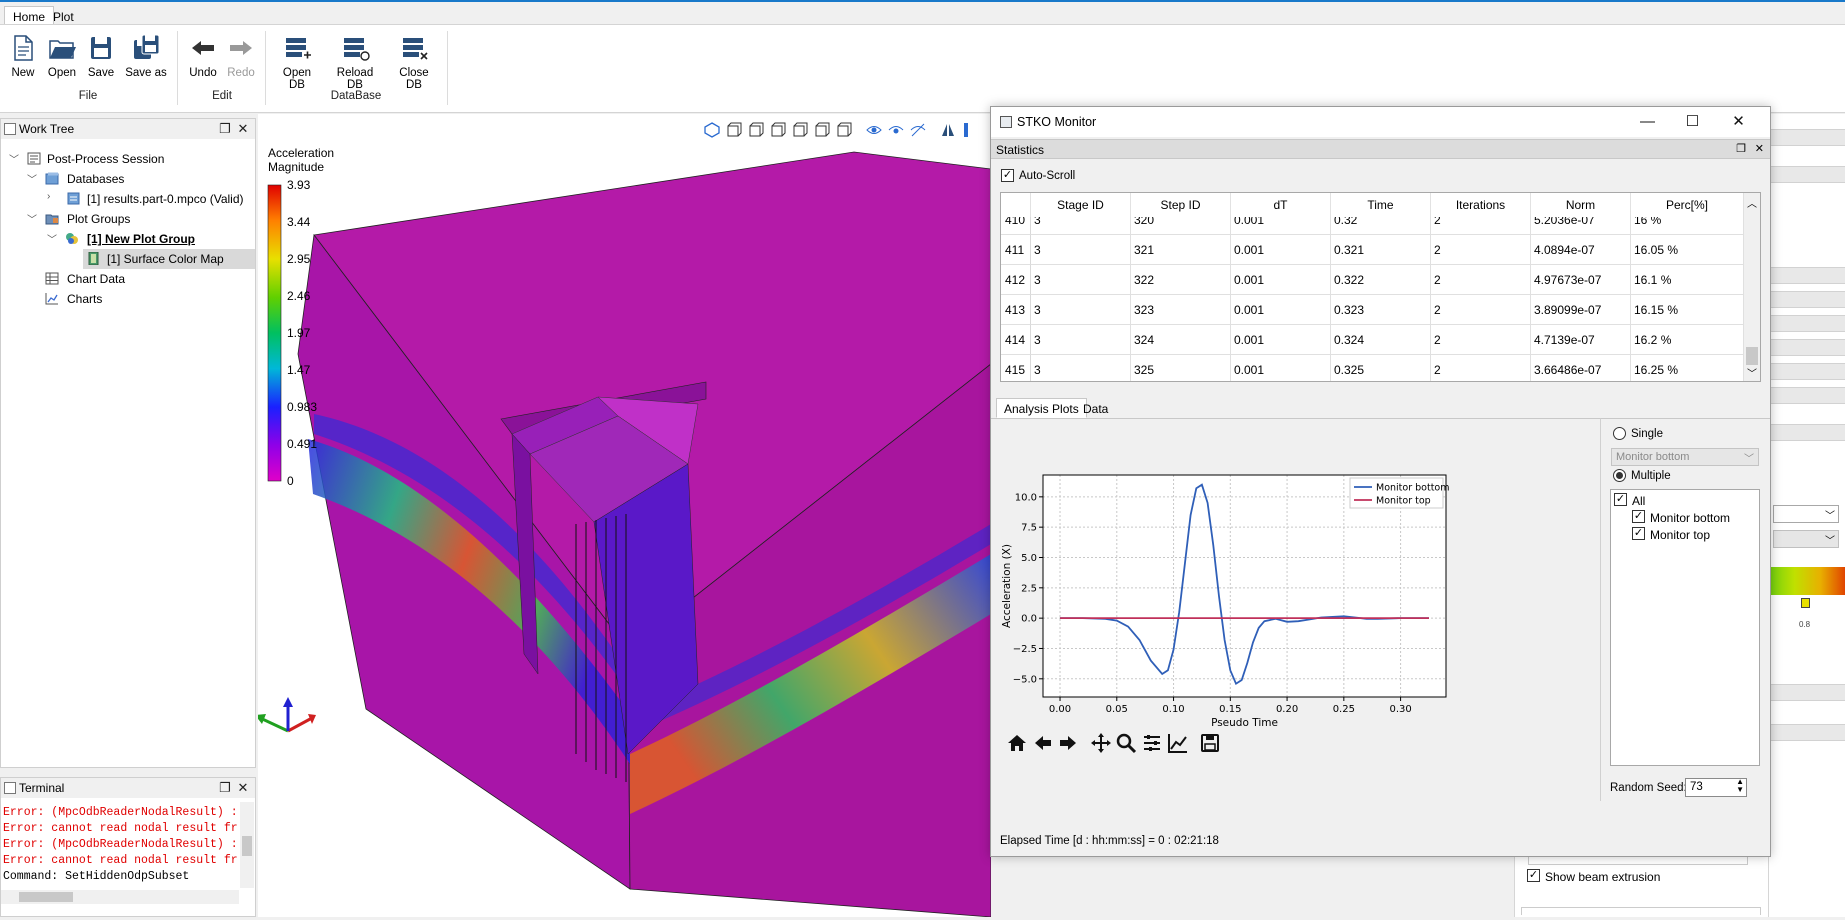  What do you see at coordinates (1619, 433) in the screenshot?
I see `single-radio` at bounding box center [1619, 433].